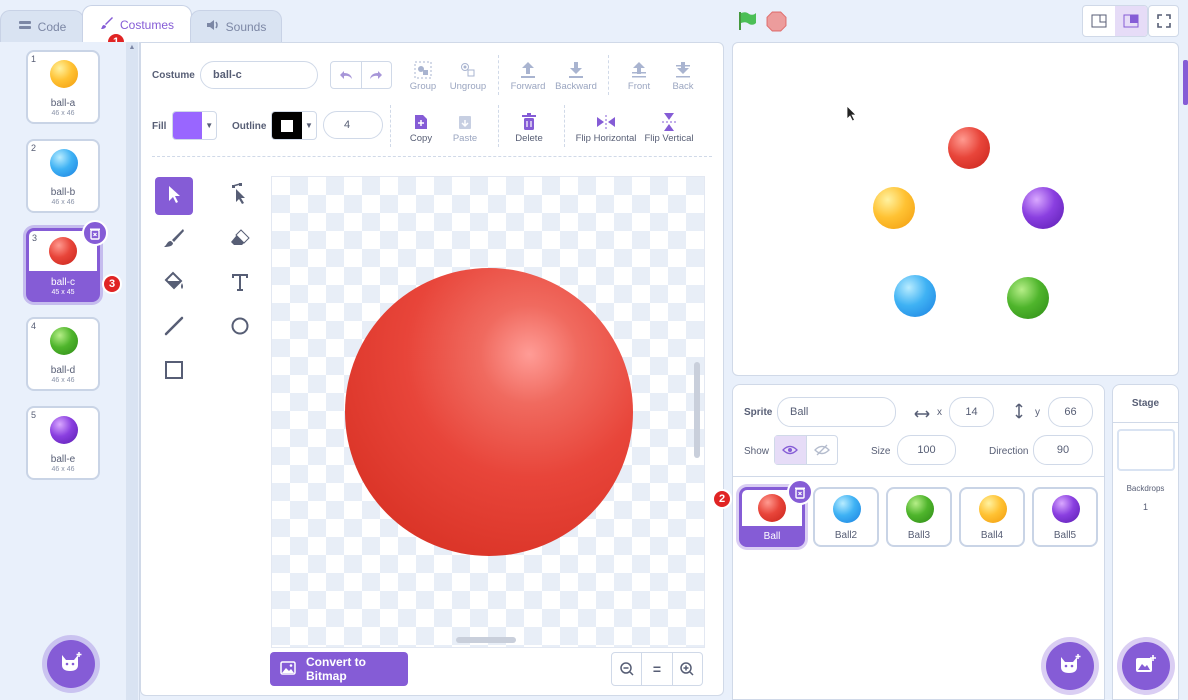 This screenshot has height=700, width=1188. Describe the element at coordinates (969, 148) in the screenshot. I see `stage-sprite-ball` at that location.